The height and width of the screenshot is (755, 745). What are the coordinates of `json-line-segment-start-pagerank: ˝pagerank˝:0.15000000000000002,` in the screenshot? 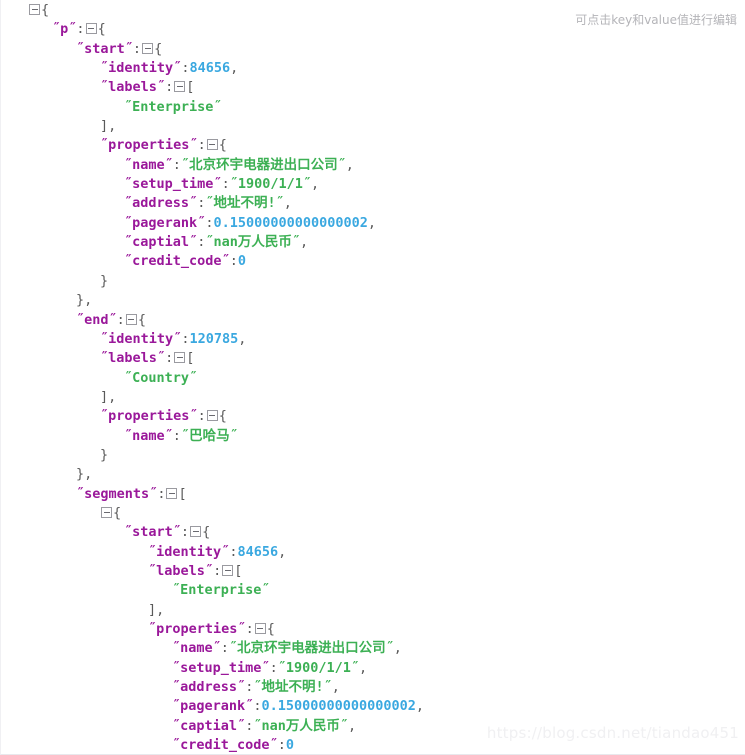 It's located at (298, 706).